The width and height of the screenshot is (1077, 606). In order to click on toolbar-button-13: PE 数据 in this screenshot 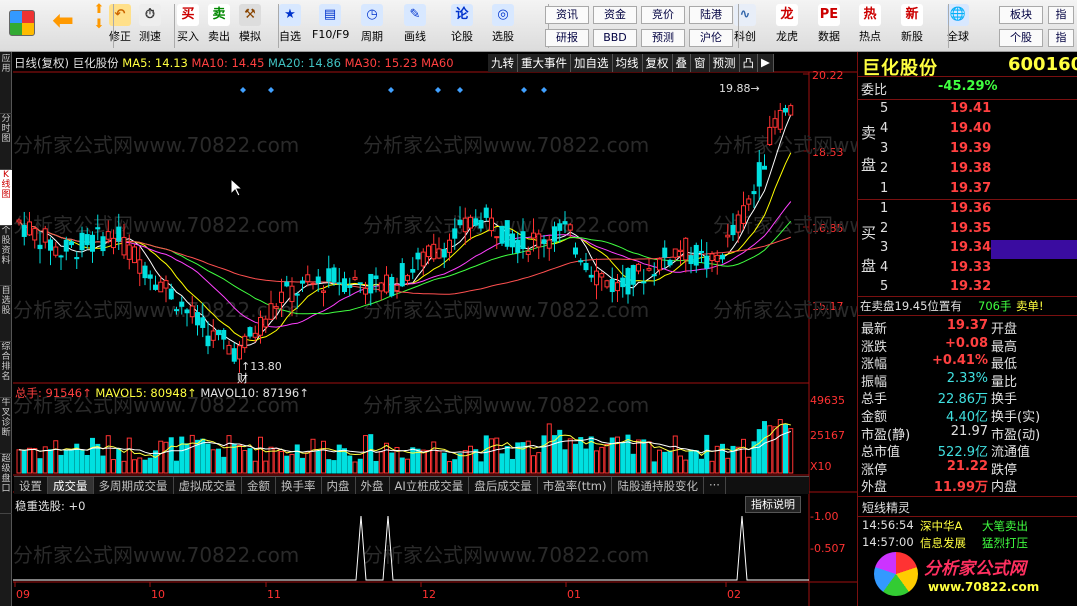, I will do `click(829, 26)`.